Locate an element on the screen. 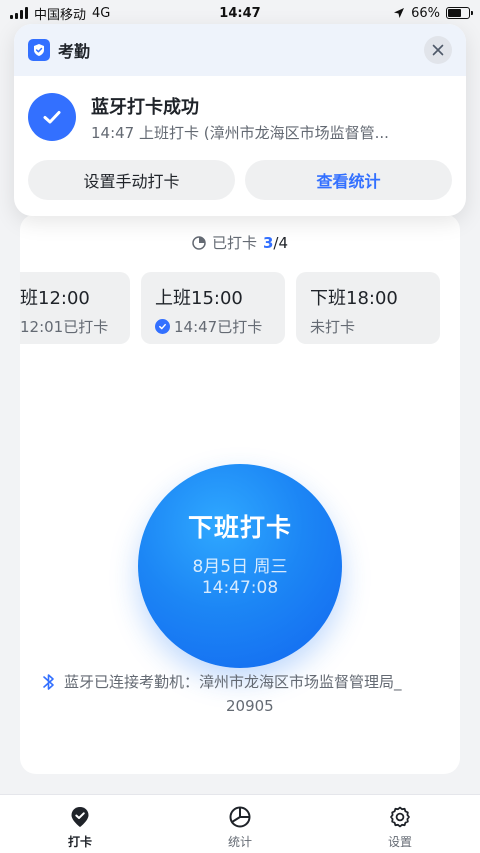  clock-button-time: 14:47:08 is located at coordinates (240, 588).